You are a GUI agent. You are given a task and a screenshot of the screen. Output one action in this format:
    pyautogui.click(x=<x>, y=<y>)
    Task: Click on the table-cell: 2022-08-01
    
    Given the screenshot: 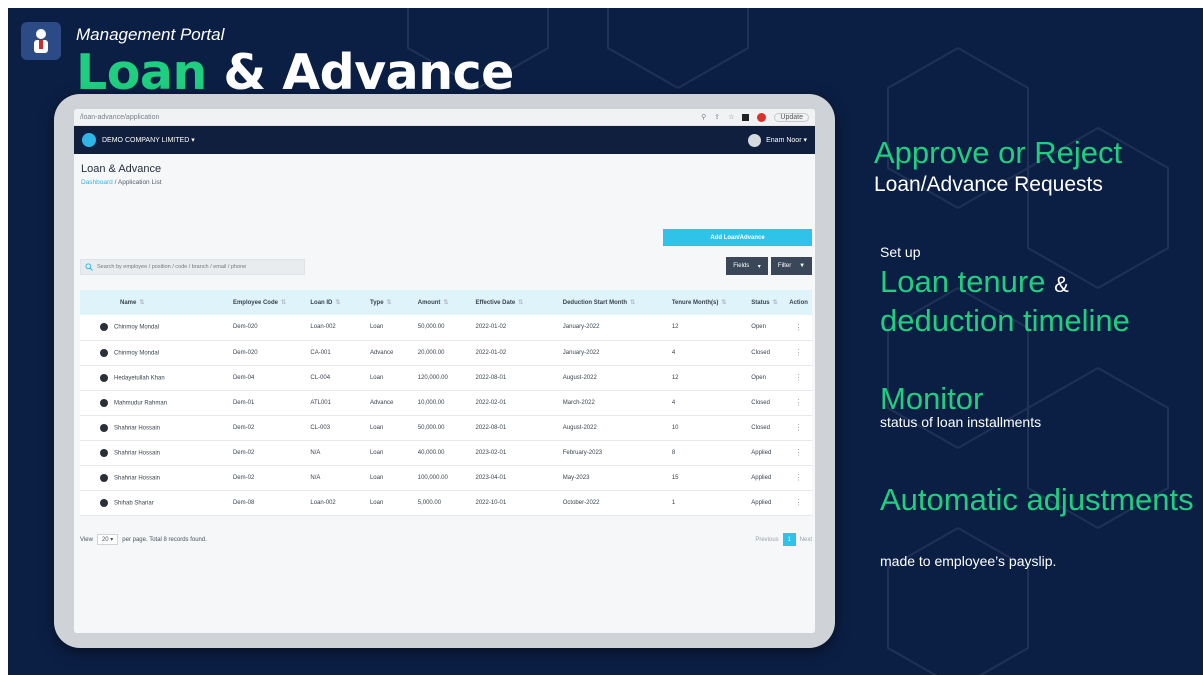 What is the action you would take?
    pyautogui.click(x=515, y=378)
    